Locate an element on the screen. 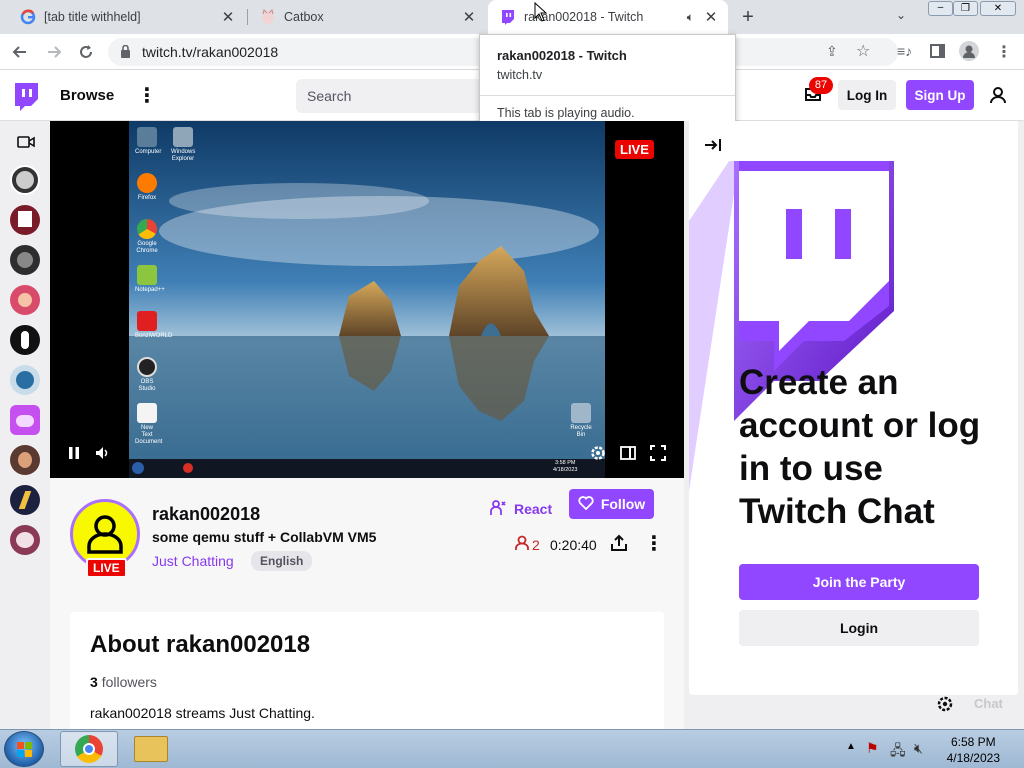 This screenshot has width=1024, height=768. follow-button: Follow is located at coordinates (611, 504).